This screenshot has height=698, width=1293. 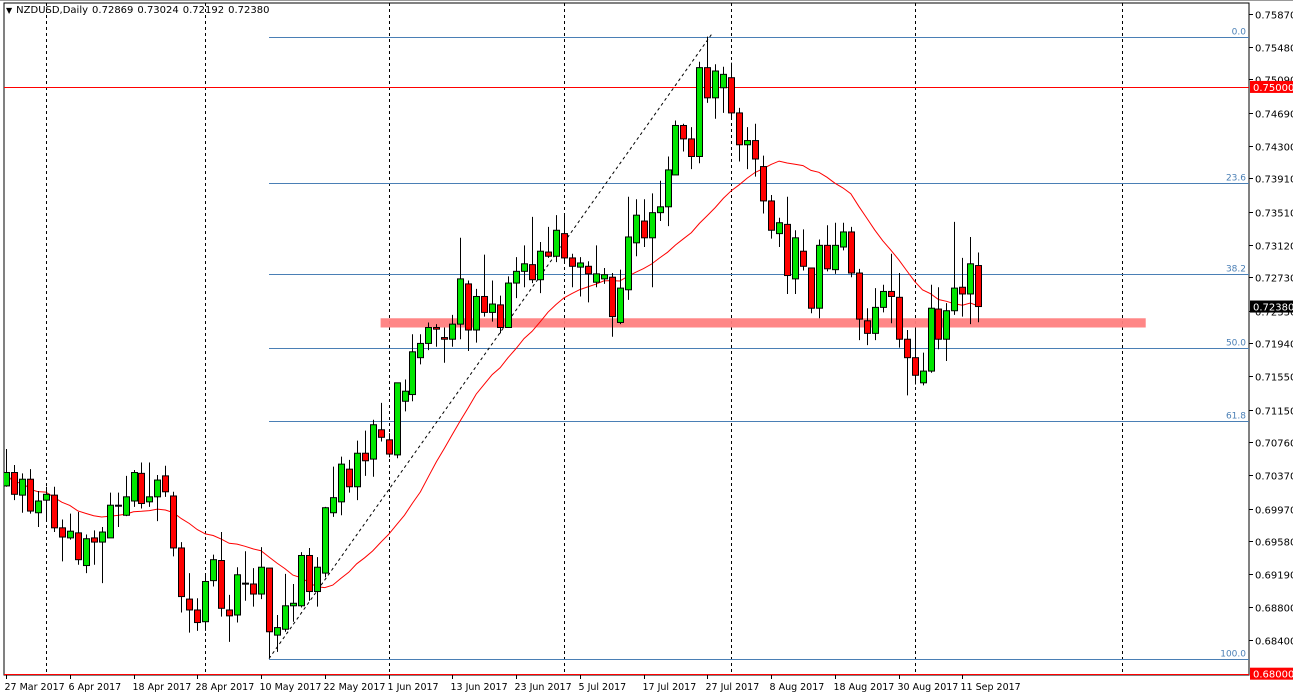 What do you see at coordinates (1273, 675) in the screenshot?
I see `level-price-tag: 0.68000` at bounding box center [1273, 675].